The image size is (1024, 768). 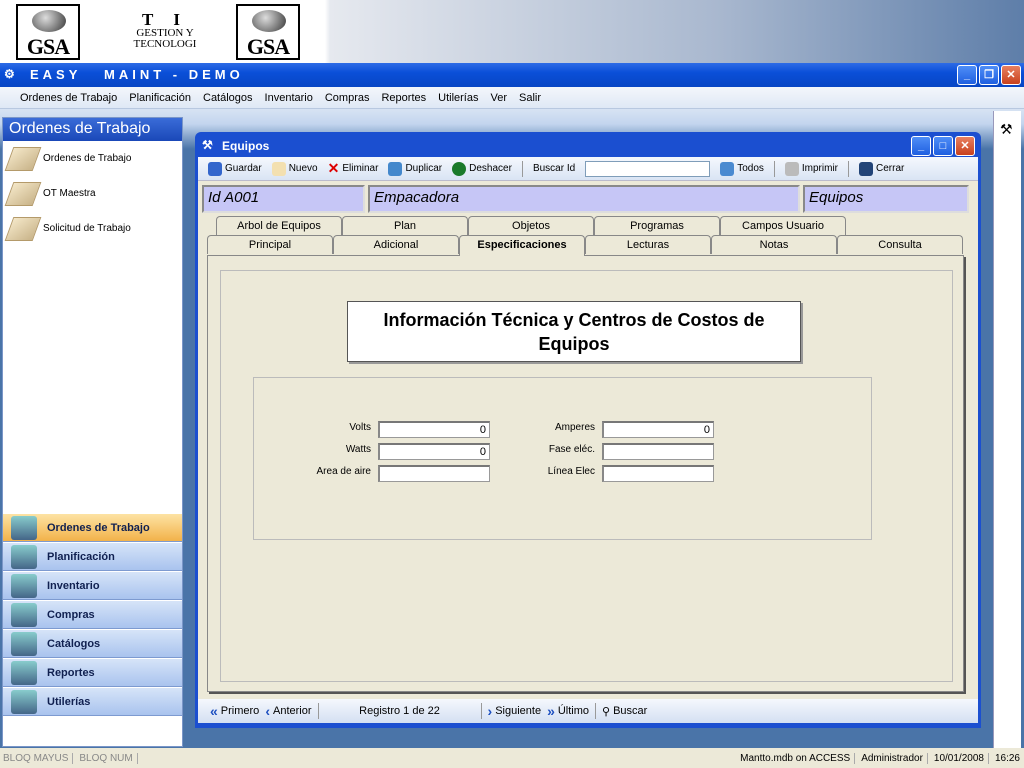 What do you see at coordinates (890, 168) in the screenshot?
I see `label: Cerrar` at bounding box center [890, 168].